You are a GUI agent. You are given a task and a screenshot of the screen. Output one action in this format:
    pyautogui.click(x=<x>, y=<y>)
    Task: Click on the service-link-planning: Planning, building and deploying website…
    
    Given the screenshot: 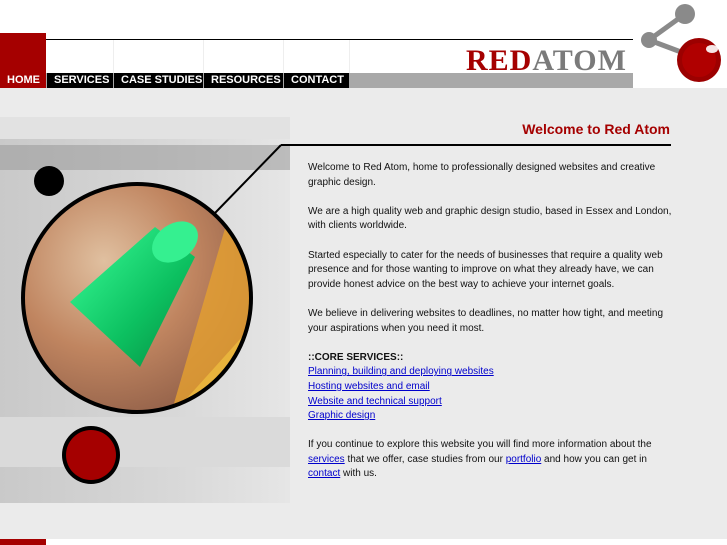 What is the action you would take?
    pyautogui.click(x=401, y=371)
    